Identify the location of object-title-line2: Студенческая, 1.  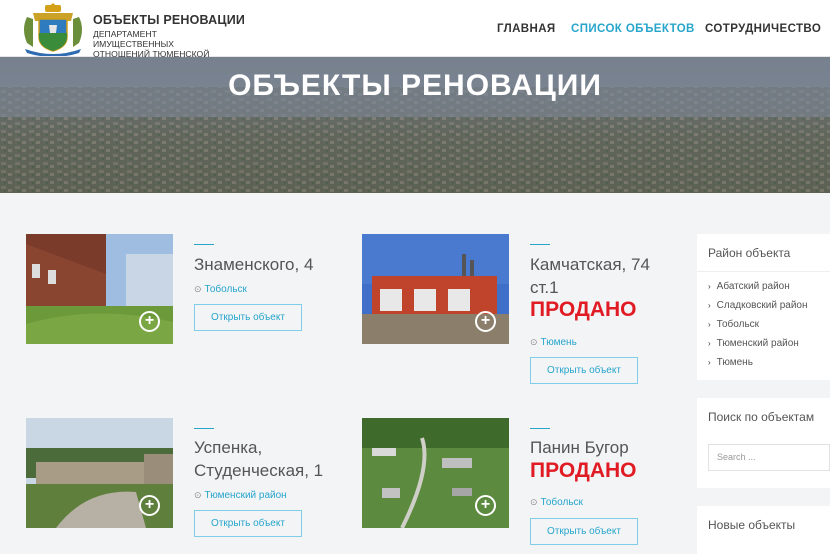
(258, 470).